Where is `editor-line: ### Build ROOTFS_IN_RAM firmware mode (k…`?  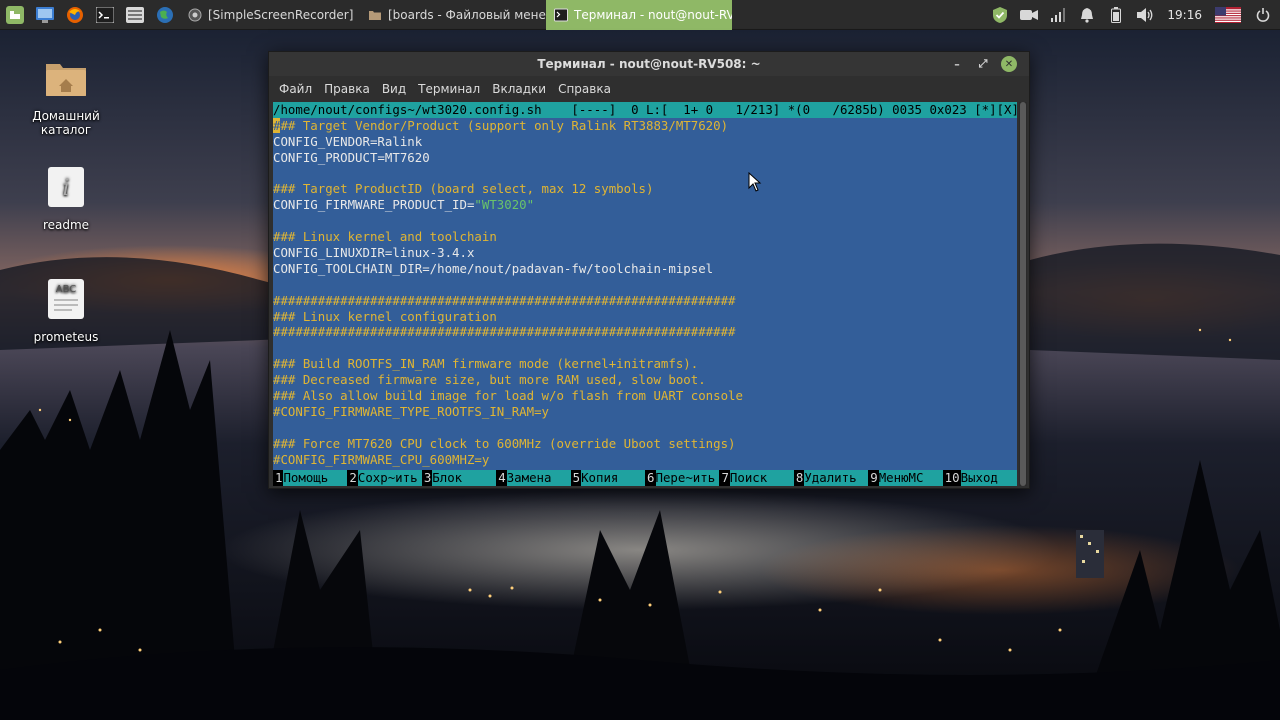
editor-line: ### Build ROOTFS_IN_RAM firmware mode (k… is located at coordinates (645, 364).